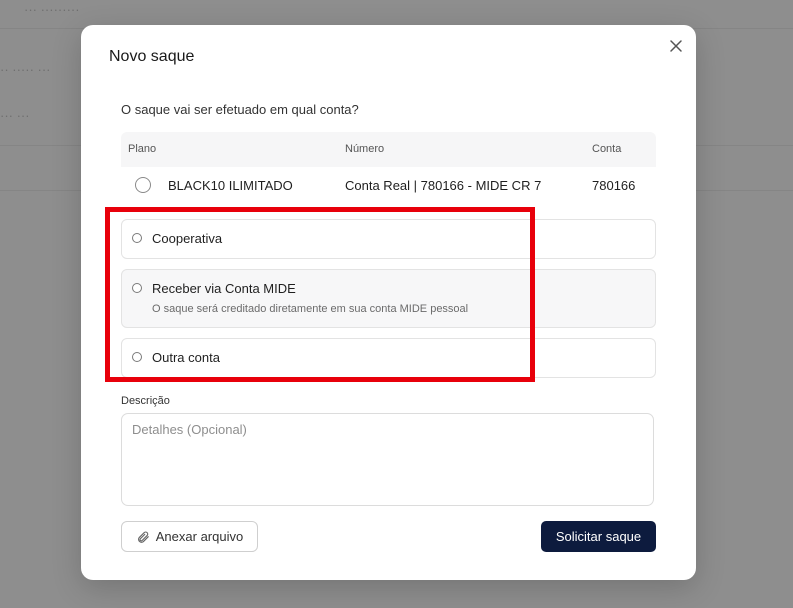 Image resolution: width=793 pixels, height=608 pixels. I want to click on background-text: ·· ····· ···, so click(25, 69).